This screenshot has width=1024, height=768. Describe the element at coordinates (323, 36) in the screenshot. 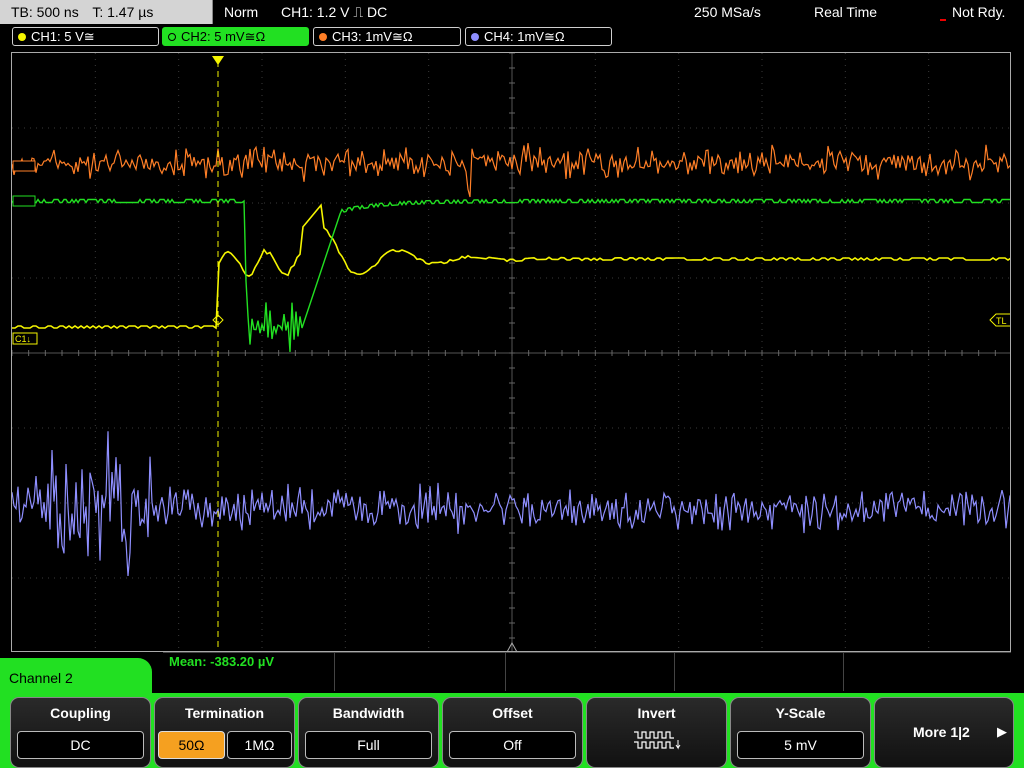

I see `channel-3-dot-icon` at that location.